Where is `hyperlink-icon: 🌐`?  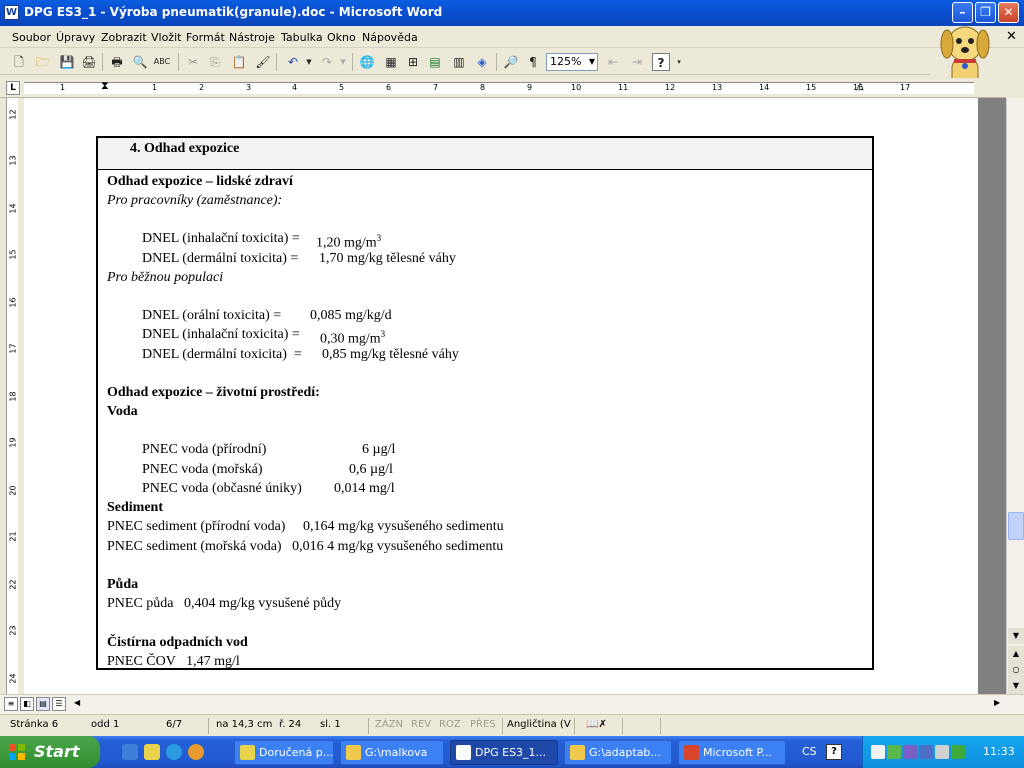
hyperlink-icon: 🌐 is located at coordinates (367, 62).